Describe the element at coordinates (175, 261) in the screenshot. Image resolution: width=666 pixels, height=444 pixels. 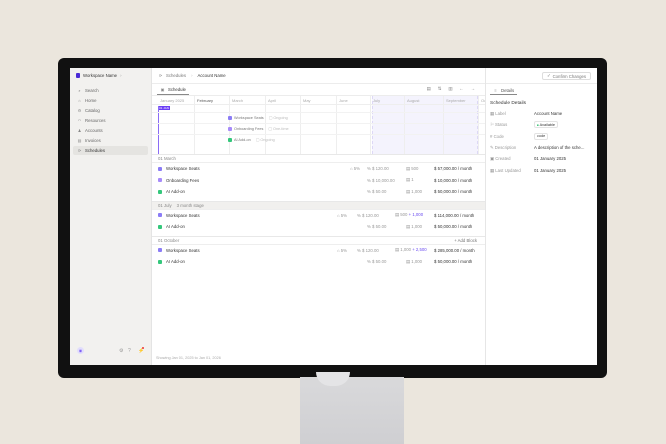
I see `item-name: AI Add-on` at that location.